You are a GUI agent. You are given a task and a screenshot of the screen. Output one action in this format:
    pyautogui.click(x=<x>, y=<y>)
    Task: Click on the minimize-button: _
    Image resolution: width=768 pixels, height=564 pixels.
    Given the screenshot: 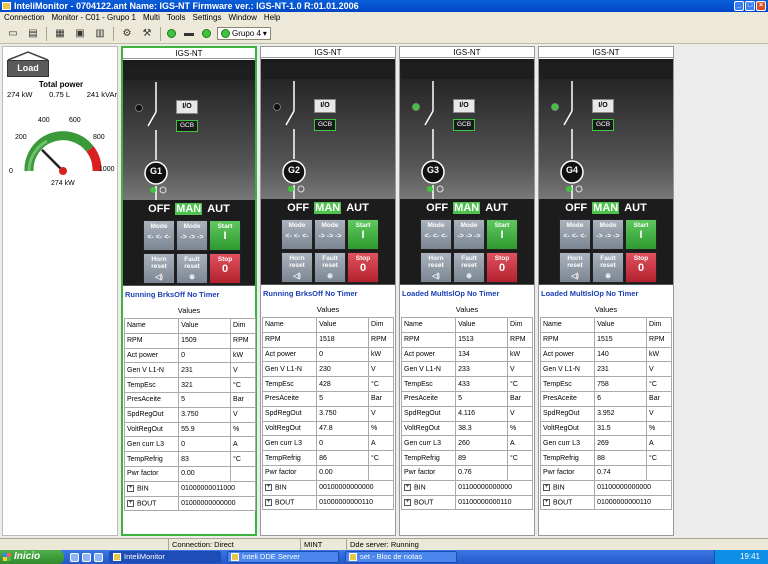 What is the action you would take?
    pyautogui.click(x=739, y=6)
    